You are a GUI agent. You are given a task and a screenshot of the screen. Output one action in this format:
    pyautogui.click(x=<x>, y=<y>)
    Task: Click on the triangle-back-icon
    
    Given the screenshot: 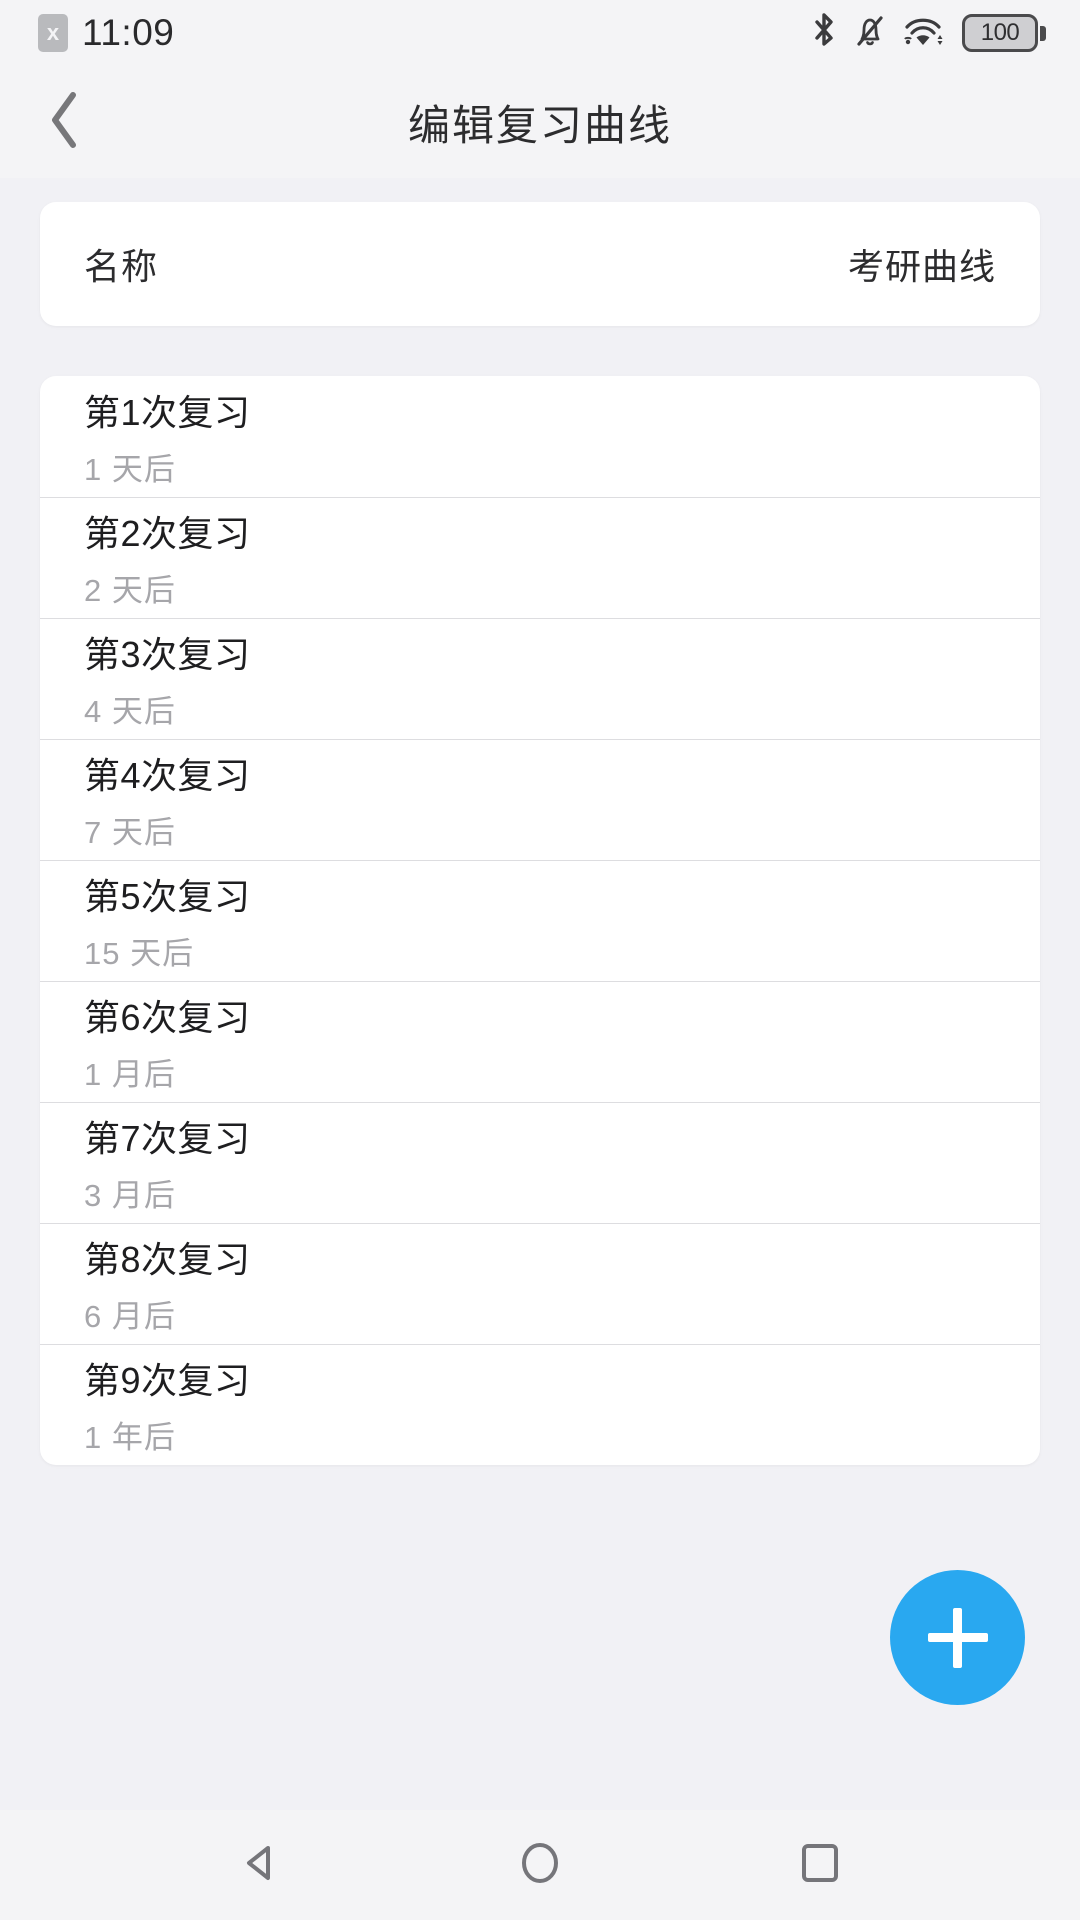 What is the action you would take?
    pyautogui.click(x=260, y=1865)
    